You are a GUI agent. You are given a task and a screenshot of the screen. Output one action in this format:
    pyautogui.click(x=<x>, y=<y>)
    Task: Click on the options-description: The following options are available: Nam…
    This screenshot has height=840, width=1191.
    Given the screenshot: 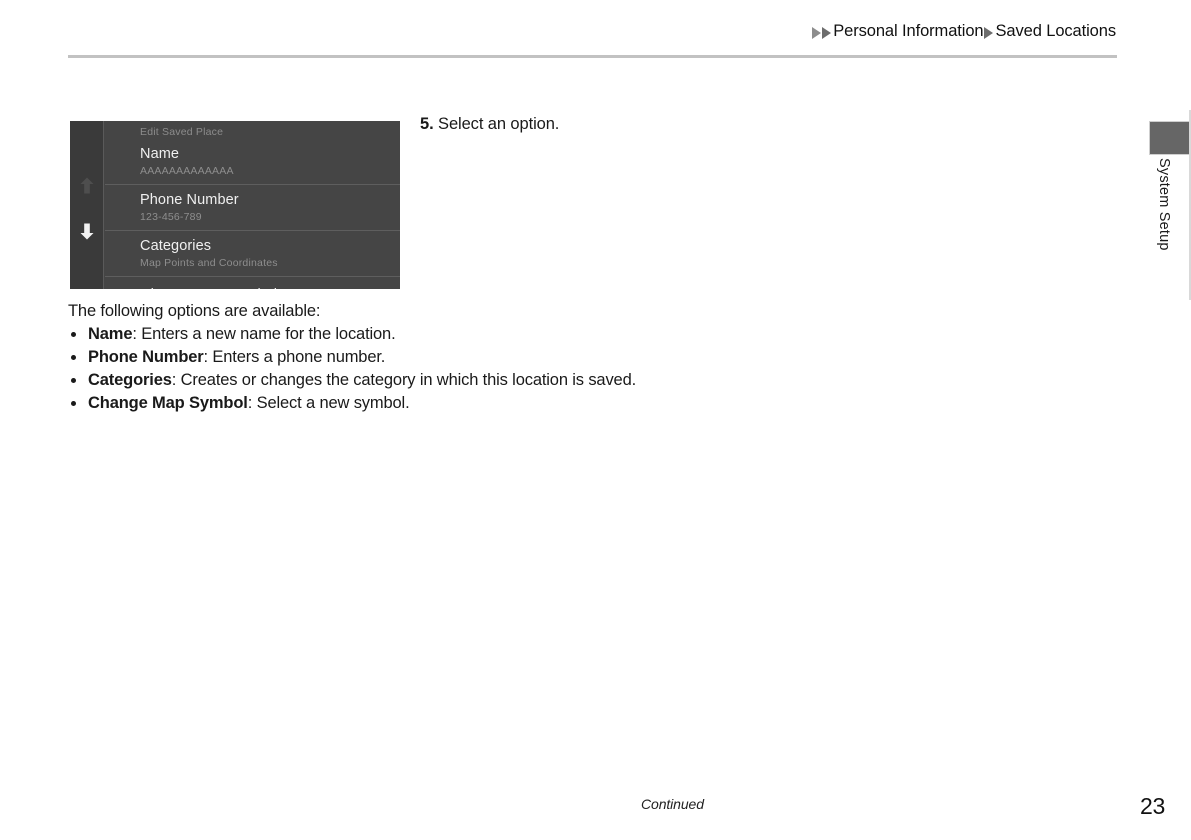 What is the action you would take?
    pyautogui.click(x=498, y=357)
    